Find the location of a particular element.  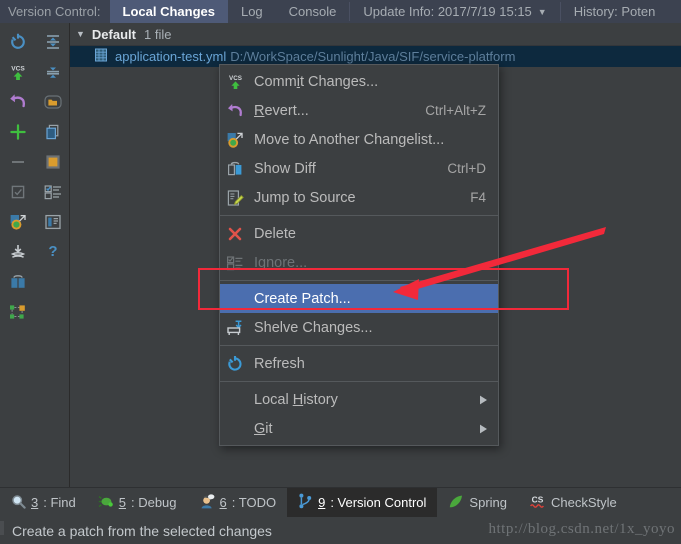

tool-window-checkstyle-label: CheckStyle is located at coordinates (584, 502).